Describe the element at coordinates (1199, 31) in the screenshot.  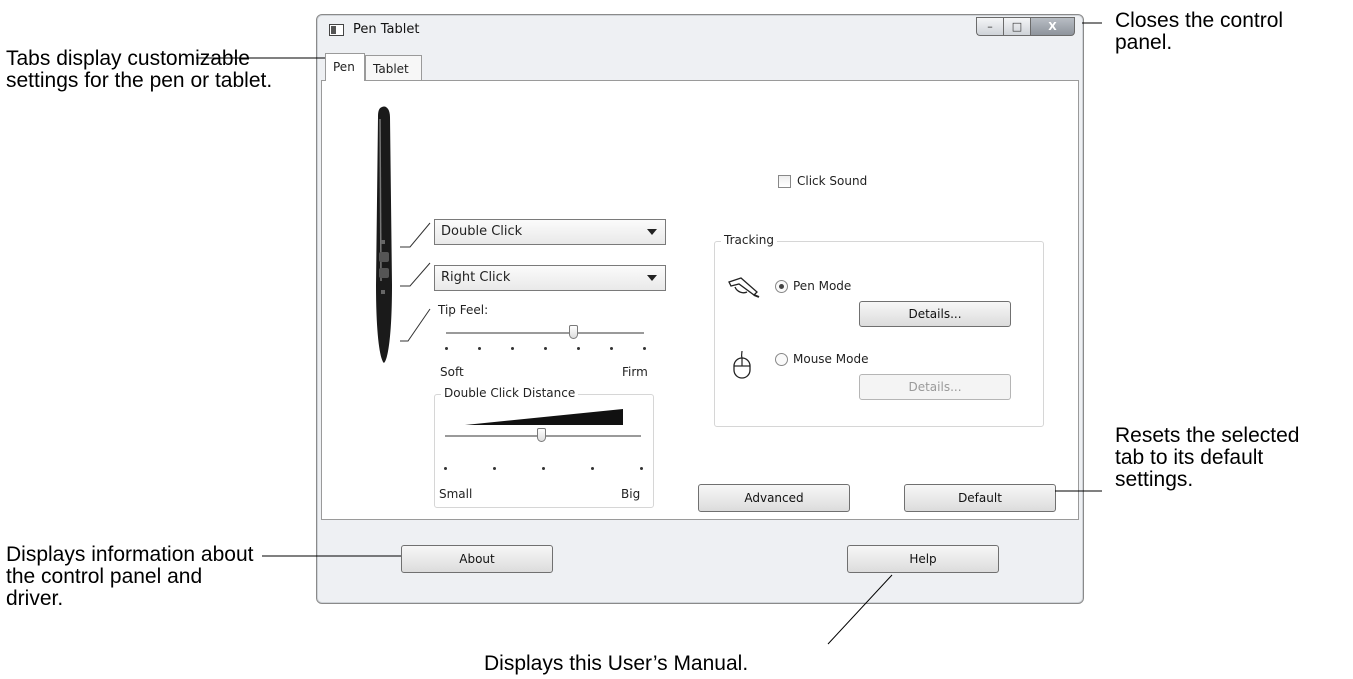
I see `callout-close: Closes the control panel.` at that location.